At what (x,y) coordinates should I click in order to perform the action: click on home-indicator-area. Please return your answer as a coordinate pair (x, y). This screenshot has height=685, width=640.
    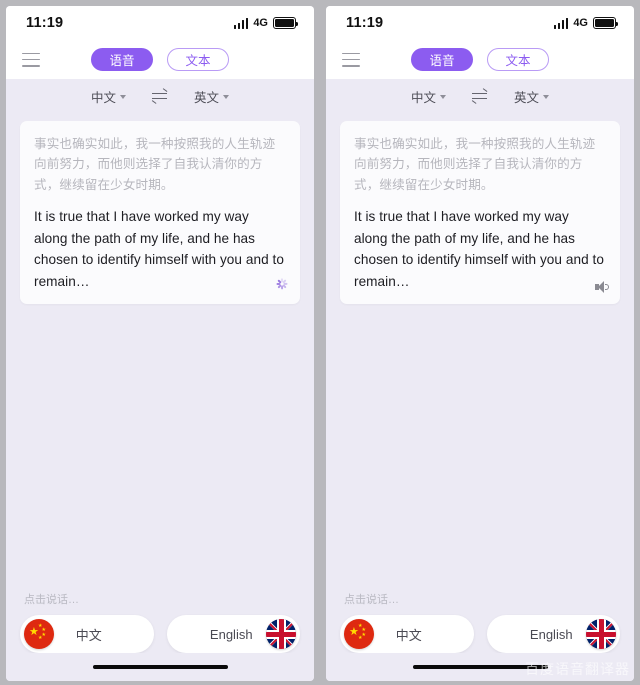
    Looking at the image, I should click on (160, 667).